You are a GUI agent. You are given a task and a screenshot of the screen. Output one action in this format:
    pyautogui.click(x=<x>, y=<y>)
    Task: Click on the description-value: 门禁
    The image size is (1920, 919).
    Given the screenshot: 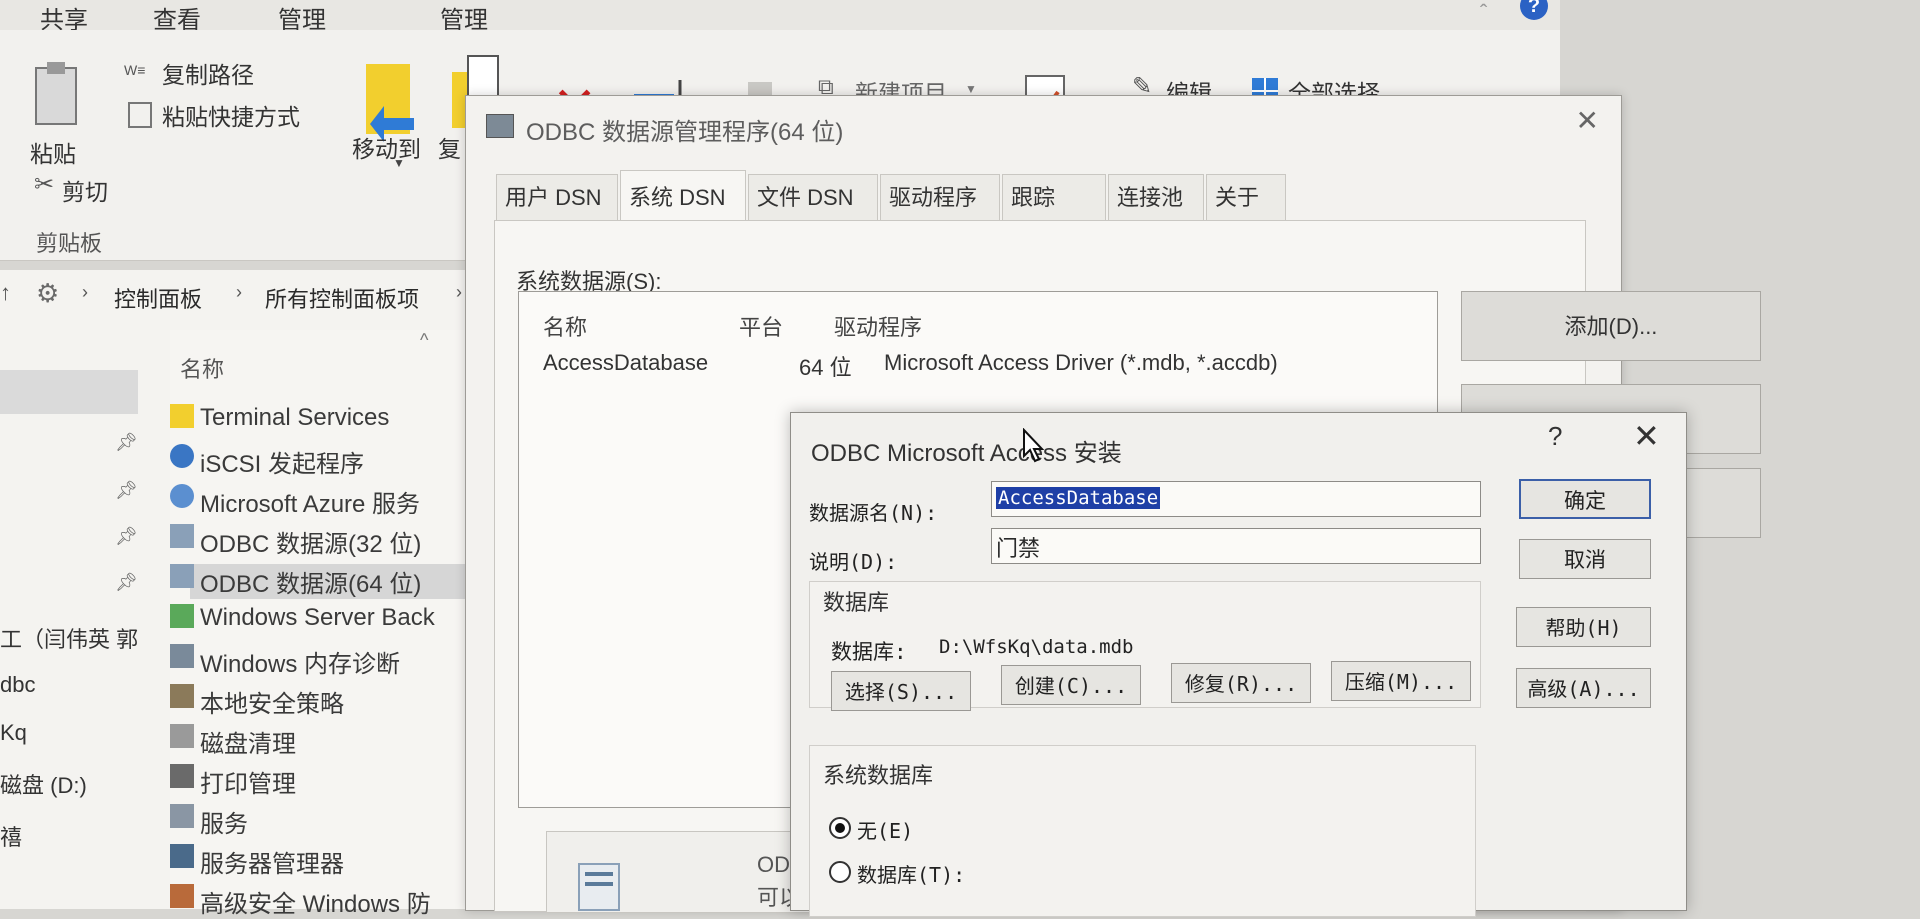 What is the action you would take?
    pyautogui.click(x=1018, y=548)
    